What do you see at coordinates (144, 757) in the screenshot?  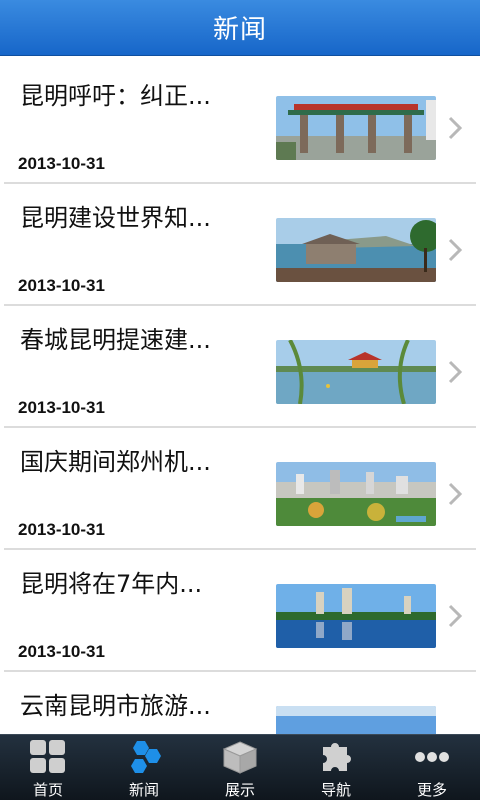 I see `news-hexagon-icon` at bounding box center [144, 757].